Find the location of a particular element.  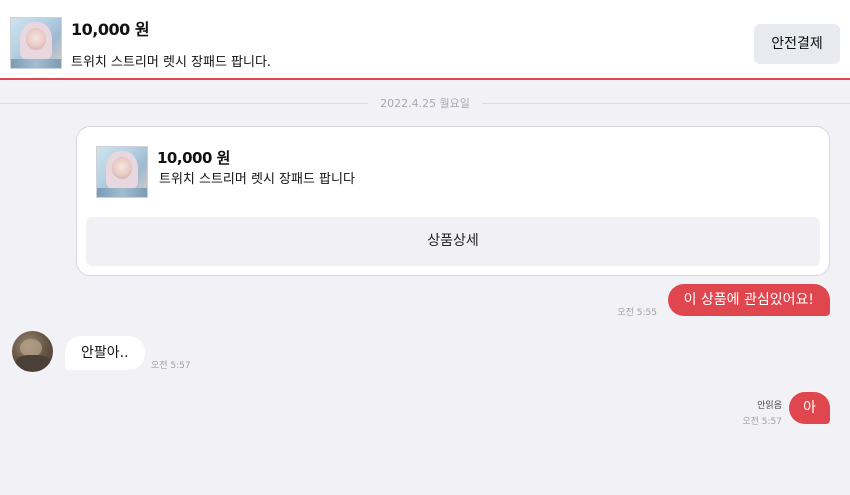

date-divider-text: 2022.4.25 월요일 is located at coordinates (425, 103).